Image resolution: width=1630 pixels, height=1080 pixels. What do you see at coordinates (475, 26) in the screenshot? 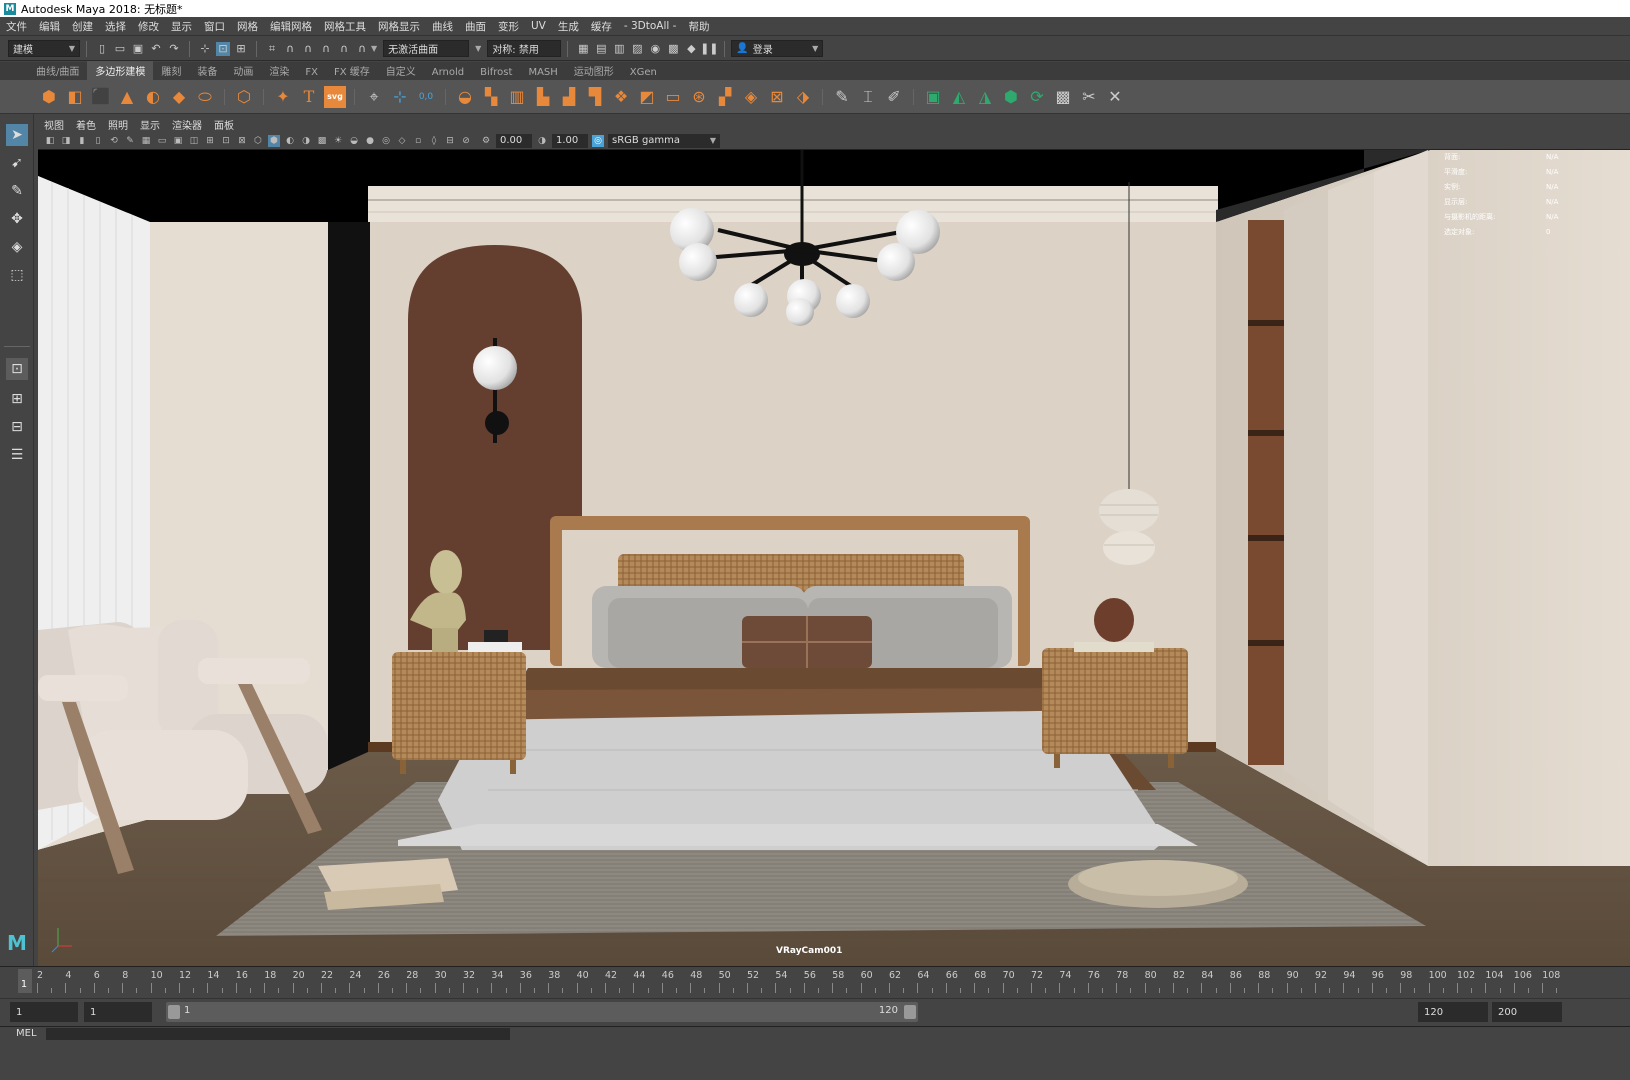
I see `menu-item: 曲面` at bounding box center [475, 26].